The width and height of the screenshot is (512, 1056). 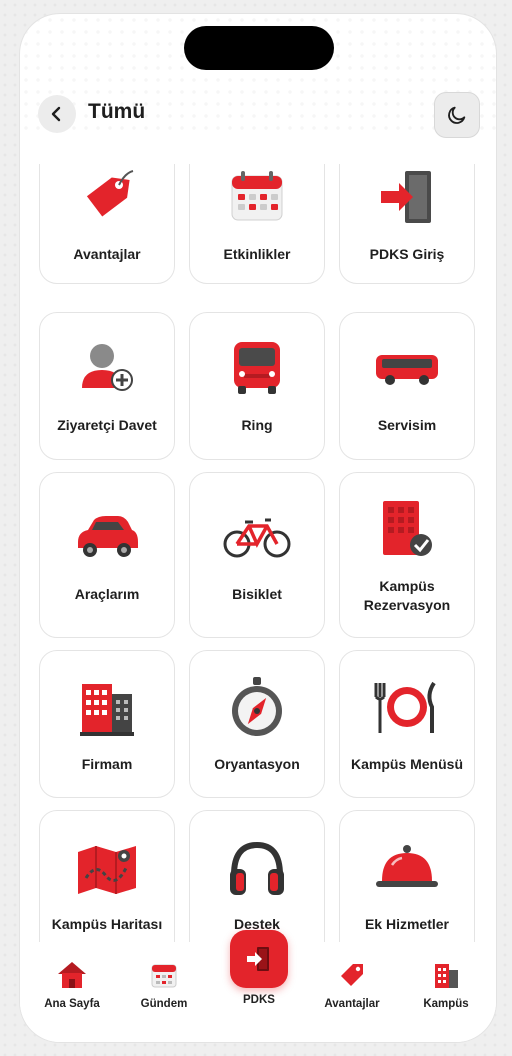 What do you see at coordinates (259, 1000) in the screenshot?
I see `nav-pdks-label: PDKS` at bounding box center [259, 1000].